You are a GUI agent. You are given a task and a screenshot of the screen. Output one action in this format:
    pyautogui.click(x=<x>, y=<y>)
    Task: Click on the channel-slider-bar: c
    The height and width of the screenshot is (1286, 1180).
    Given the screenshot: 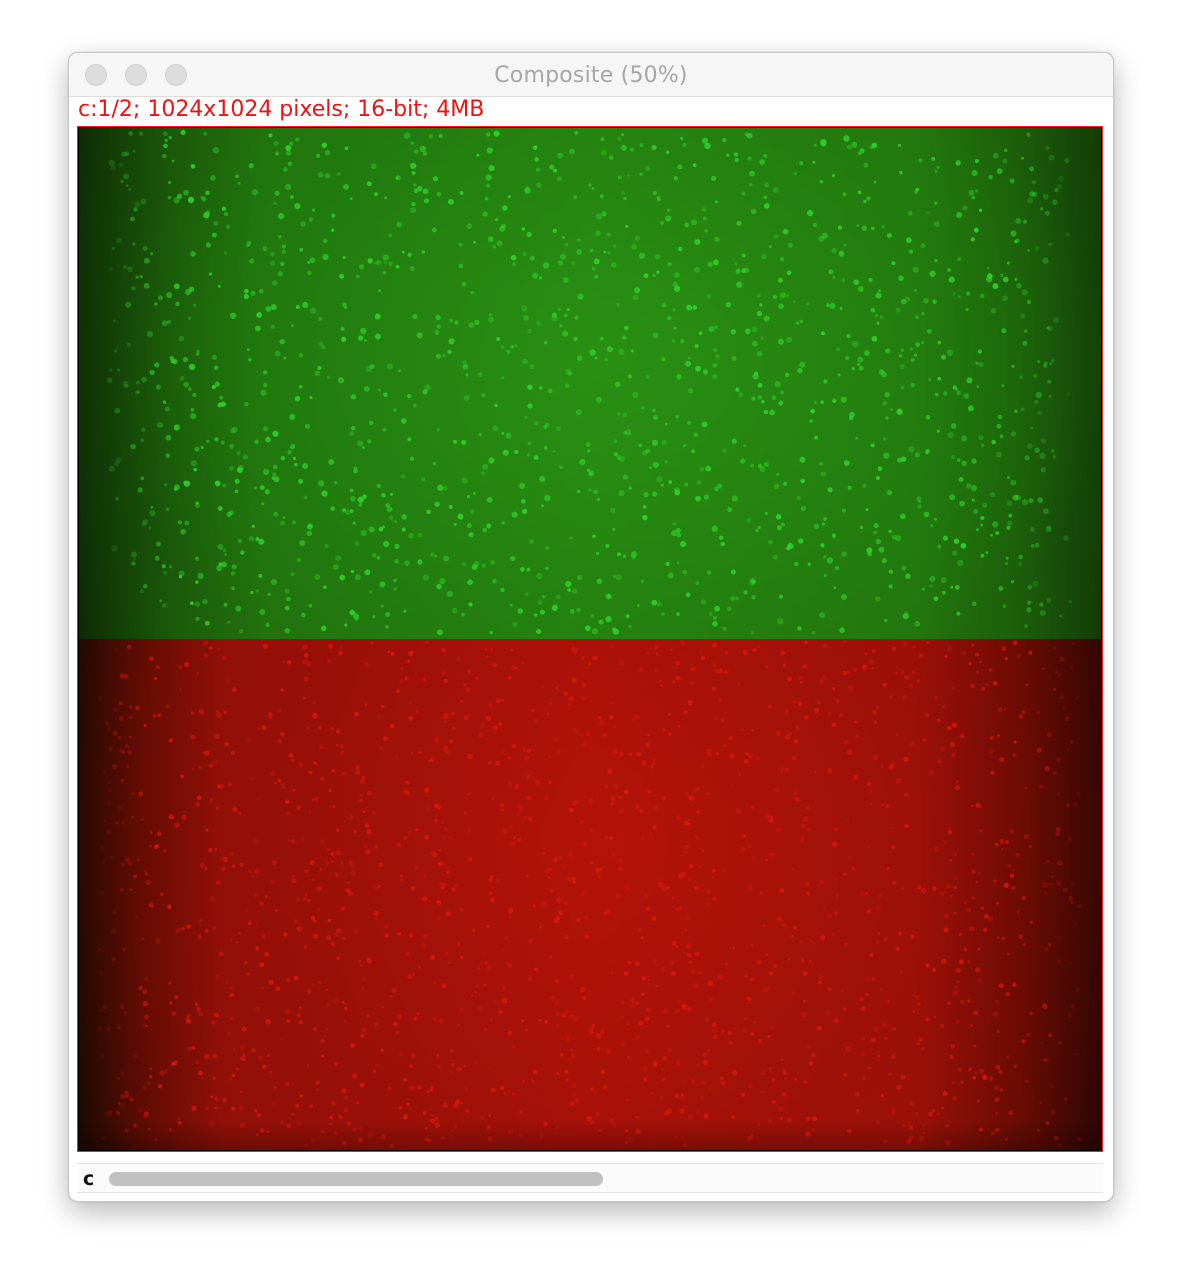 What is the action you would take?
    pyautogui.click(x=590, y=1178)
    